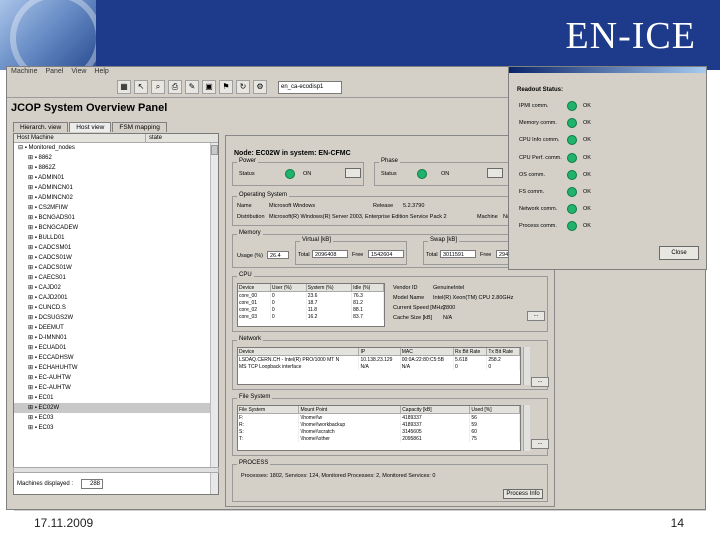 The image size is (720, 540). Describe the element at coordinates (330, 254) in the screenshot. I see `virtual-total-field: 2096408` at that location.